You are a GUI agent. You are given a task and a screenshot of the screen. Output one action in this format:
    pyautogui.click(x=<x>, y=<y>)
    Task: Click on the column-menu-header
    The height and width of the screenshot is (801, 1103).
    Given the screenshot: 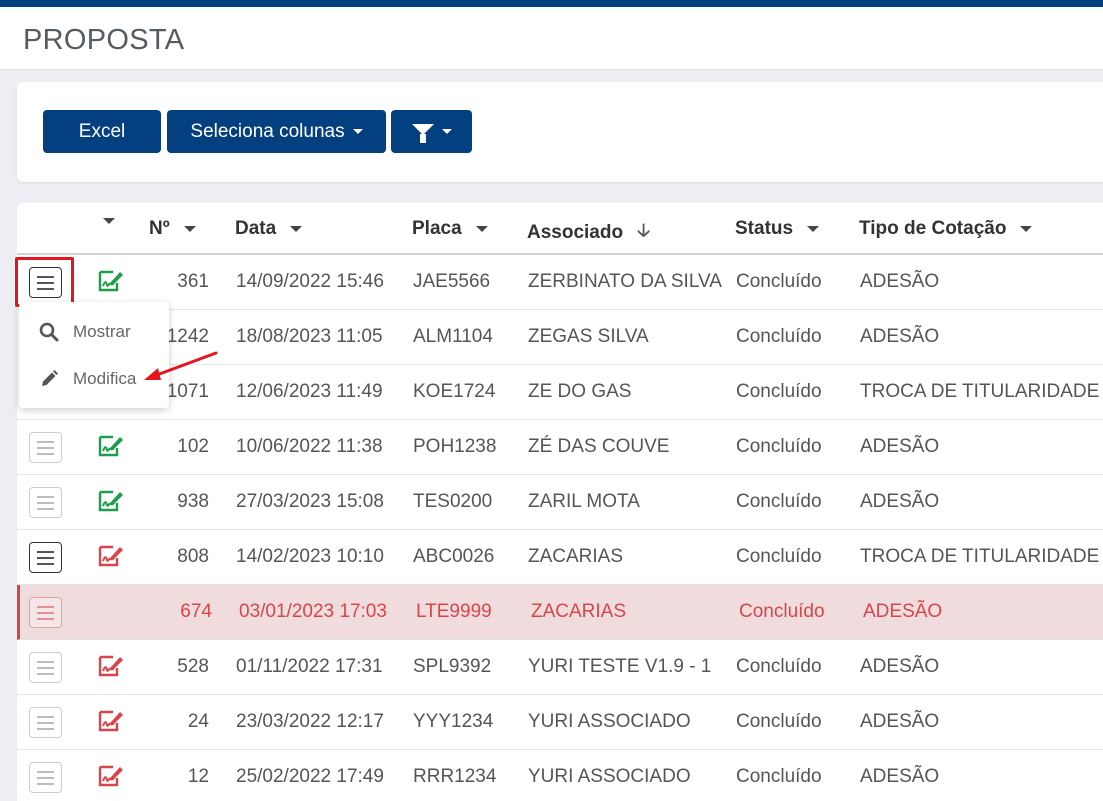 What is the action you would take?
    pyautogui.click(x=109, y=221)
    